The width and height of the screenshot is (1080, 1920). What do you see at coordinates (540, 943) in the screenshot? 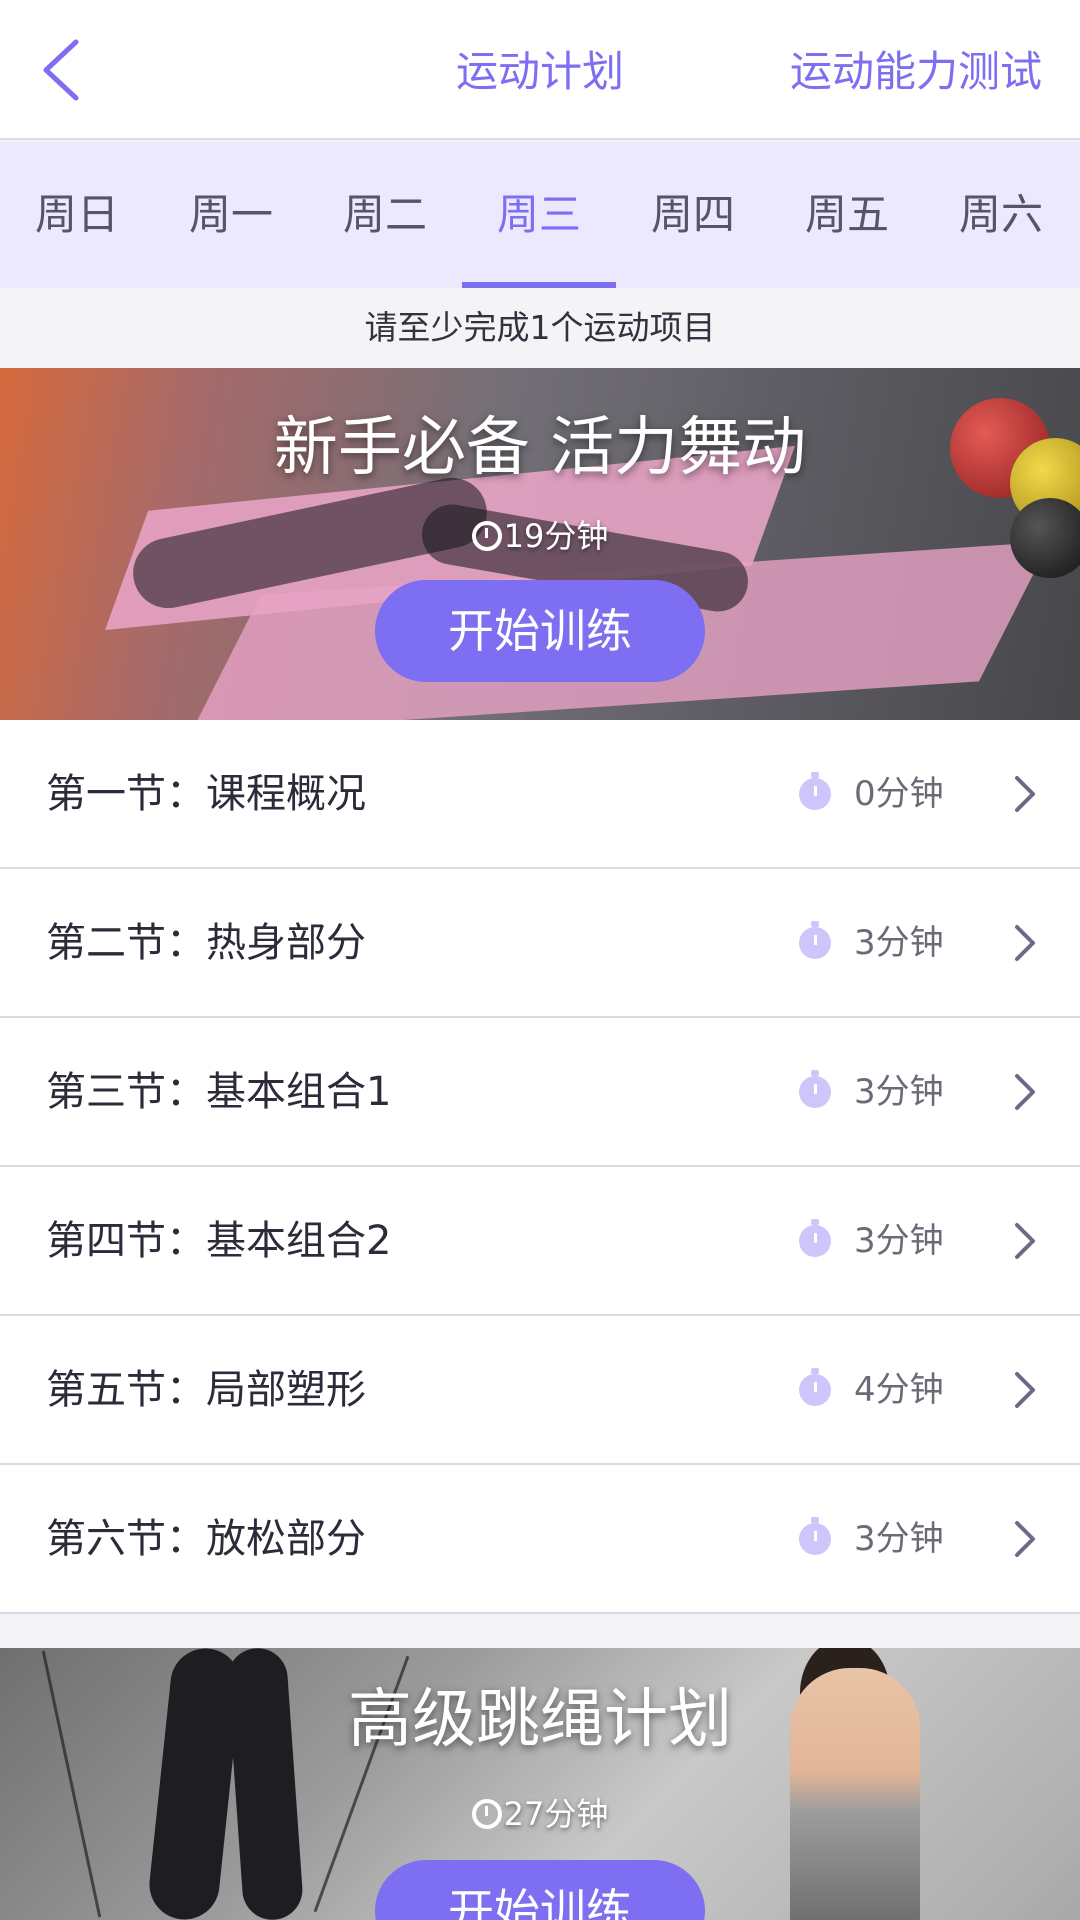
I see `list-item: 第二节：热身部分 3分钟` at bounding box center [540, 943].